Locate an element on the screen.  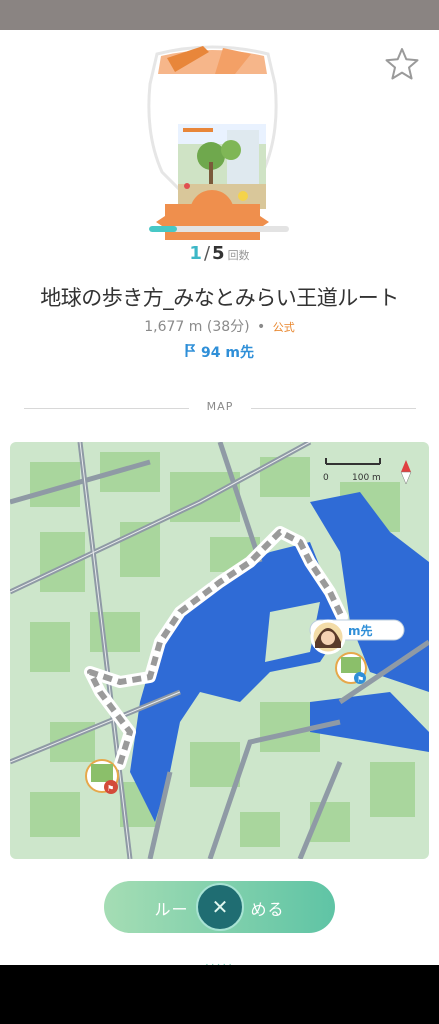
close-icon: ✕ is located at coordinates (220, 907).